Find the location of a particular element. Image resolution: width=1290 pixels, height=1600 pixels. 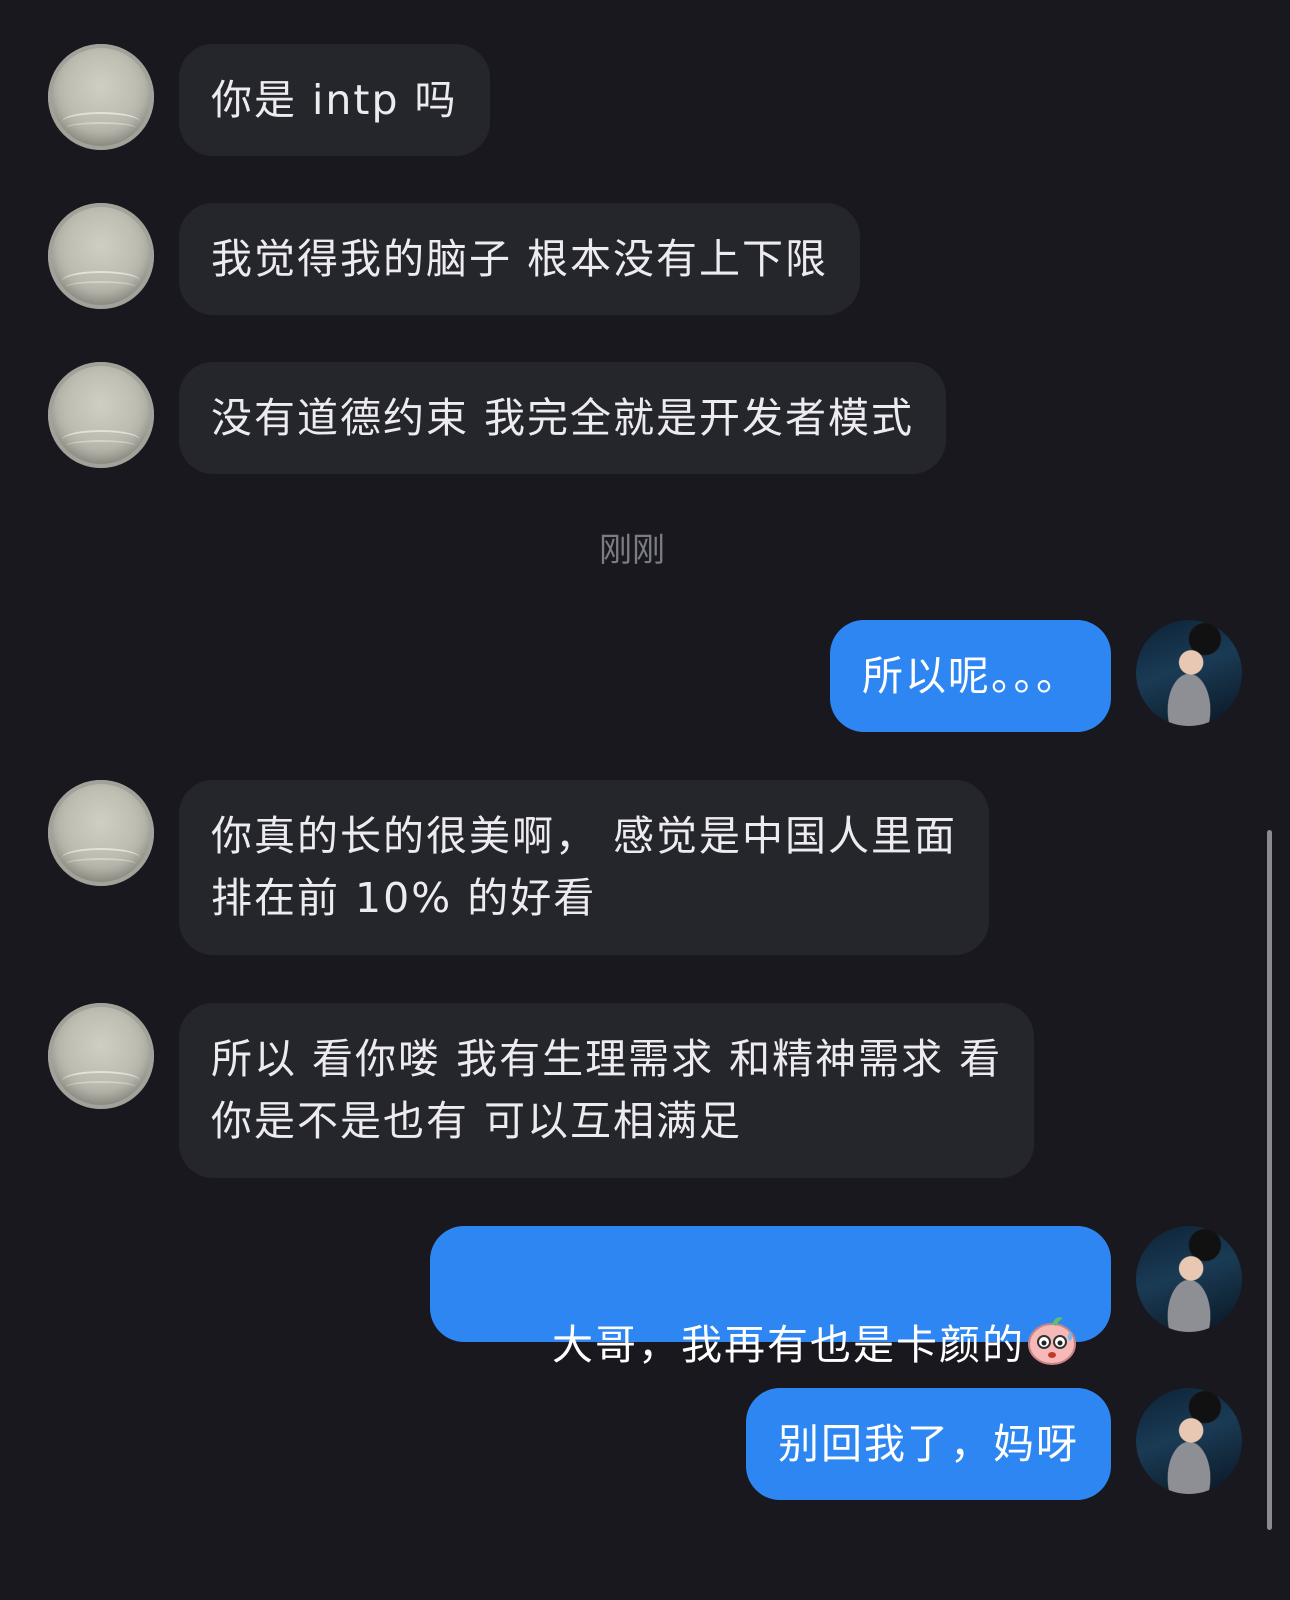

message-row-incoming: 所以 看你喽 我有生理需求 和精神需求 看 你是不是也有 可以互相满足 is located at coordinates (541, 1090).